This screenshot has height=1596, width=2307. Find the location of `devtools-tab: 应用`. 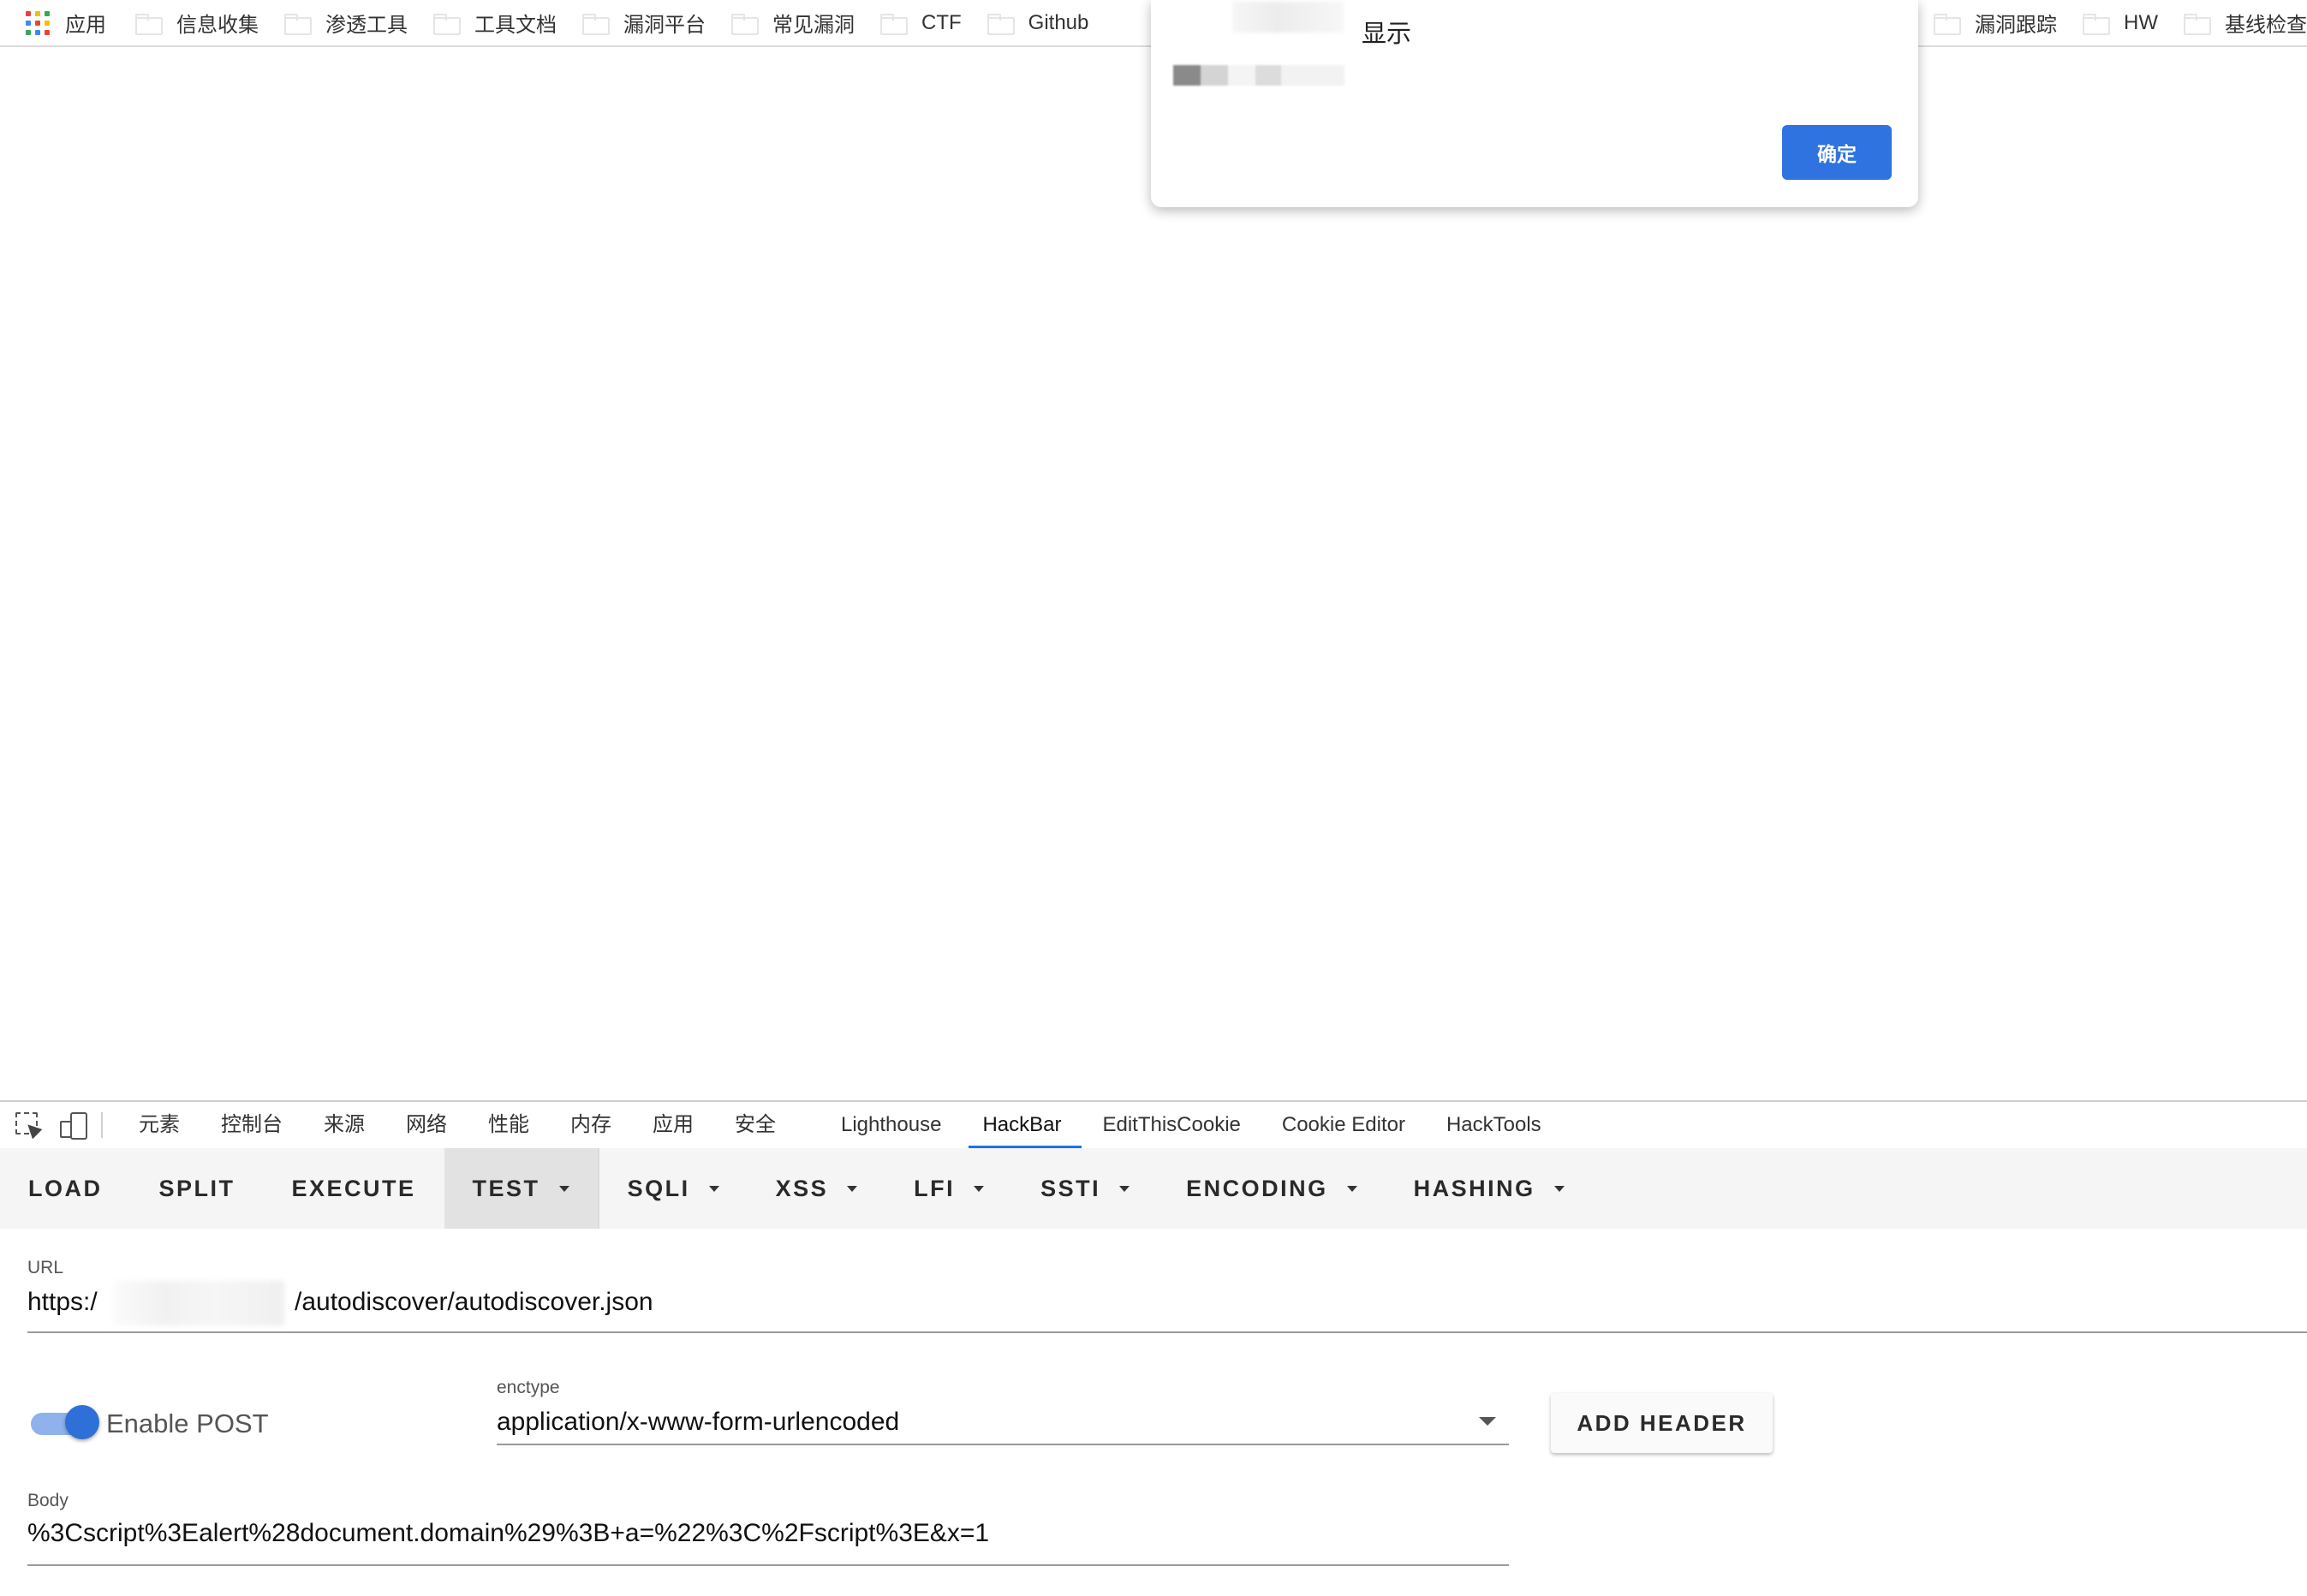

devtools-tab: 应用 is located at coordinates (673, 1125).